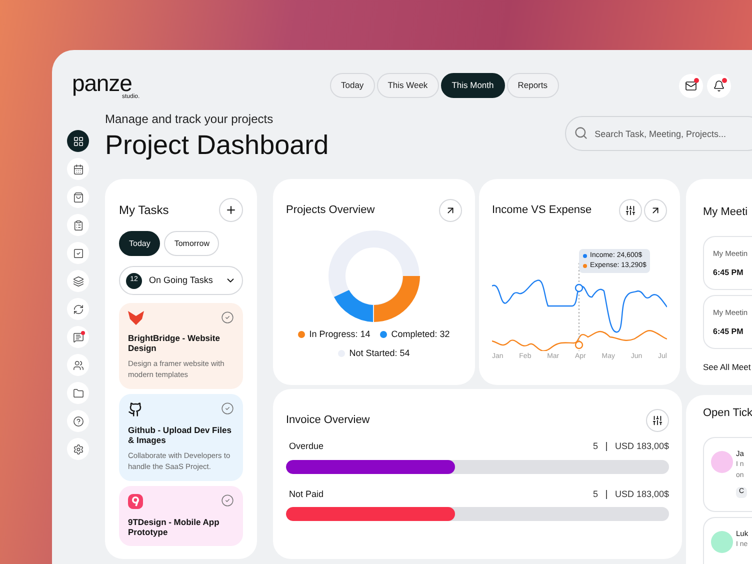  I want to click on clipboard-nav-button, so click(78, 225).